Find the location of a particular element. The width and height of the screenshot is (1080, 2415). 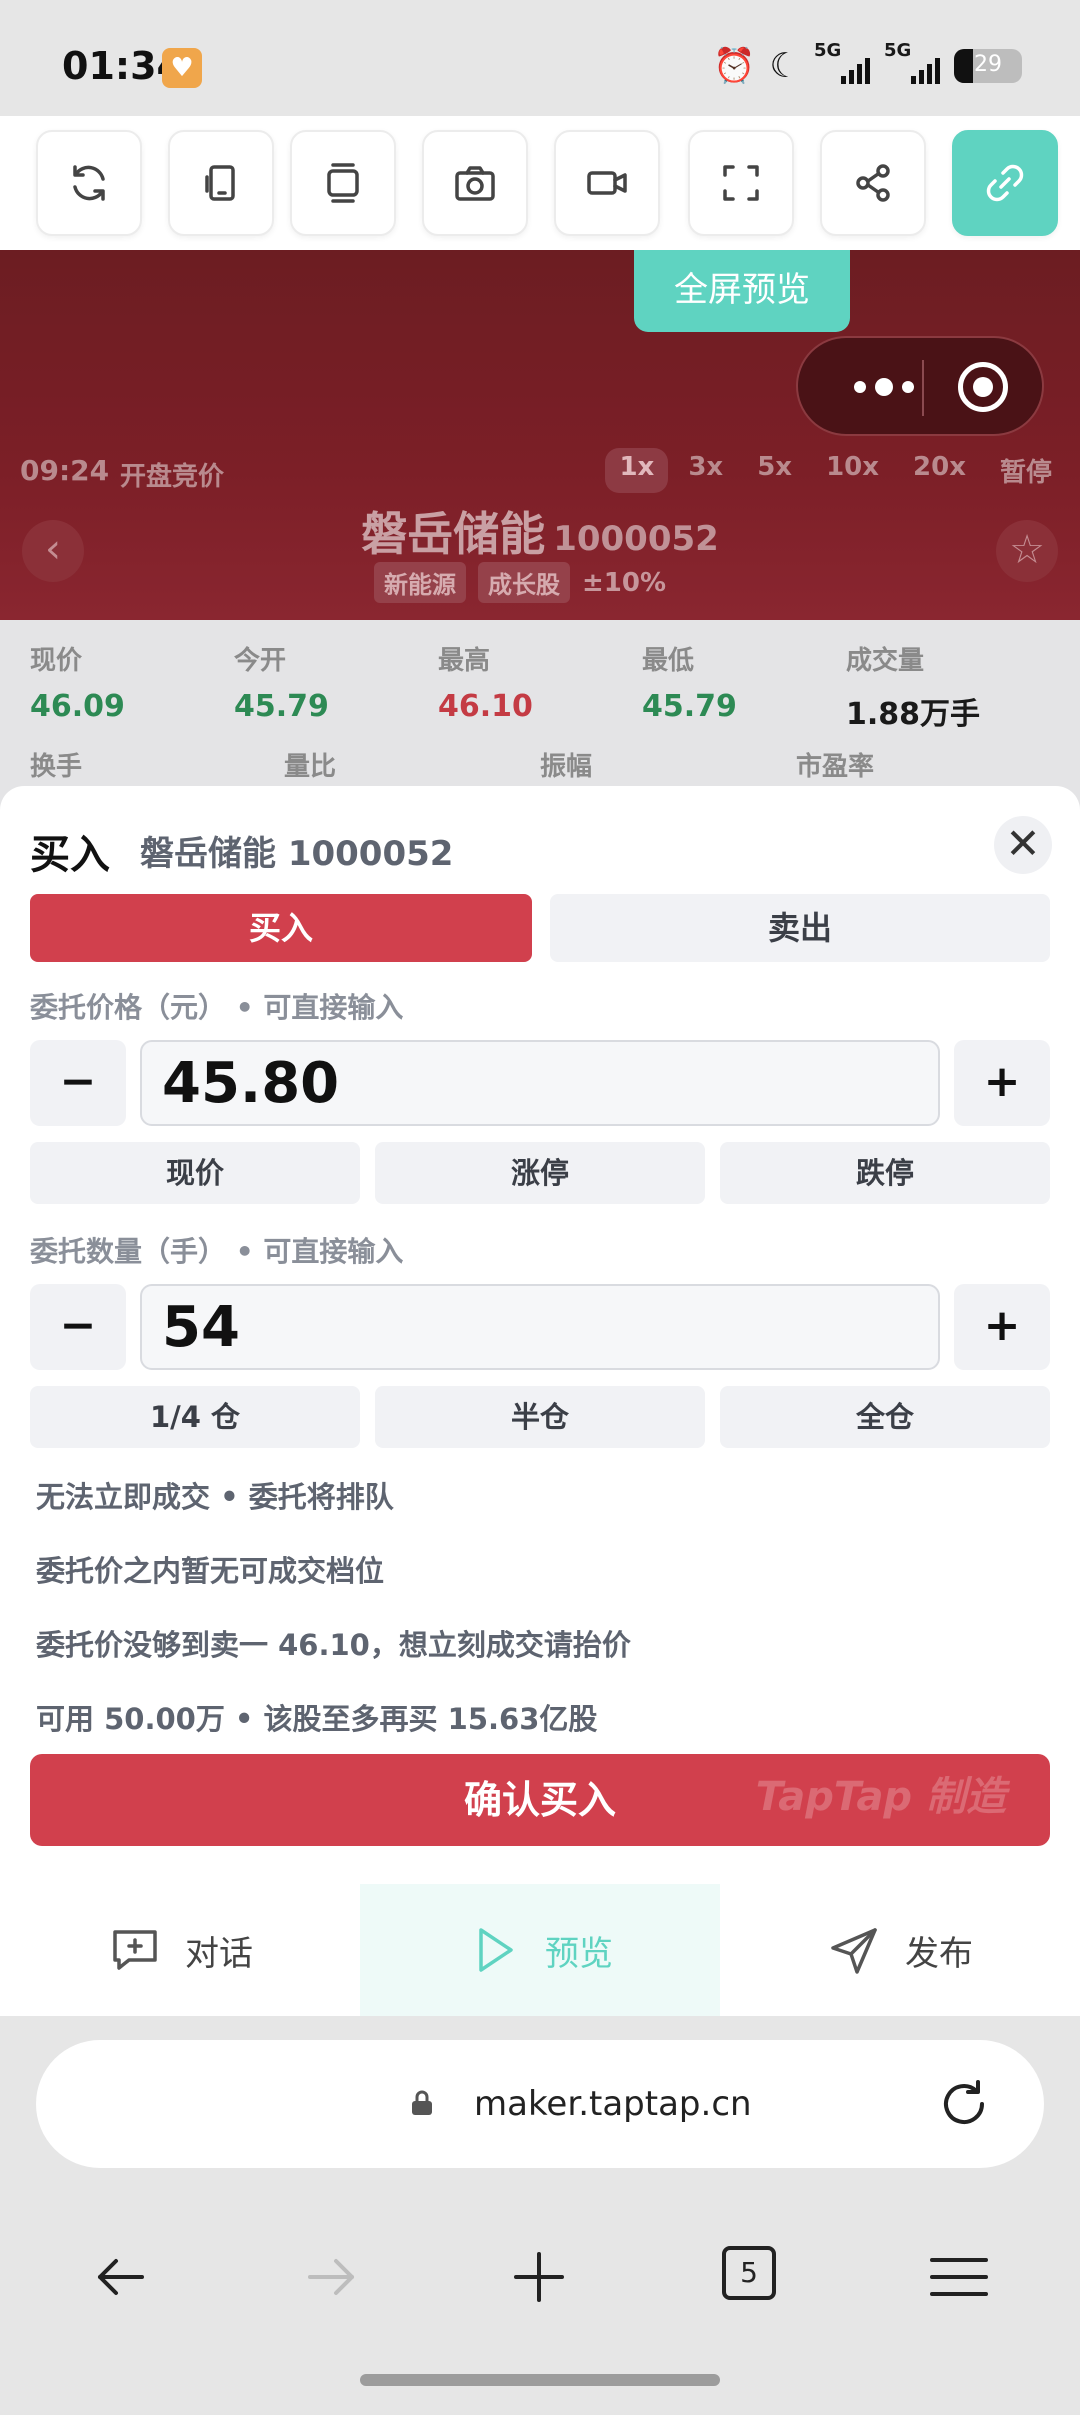

refresh-icon is located at coordinates (89, 183).